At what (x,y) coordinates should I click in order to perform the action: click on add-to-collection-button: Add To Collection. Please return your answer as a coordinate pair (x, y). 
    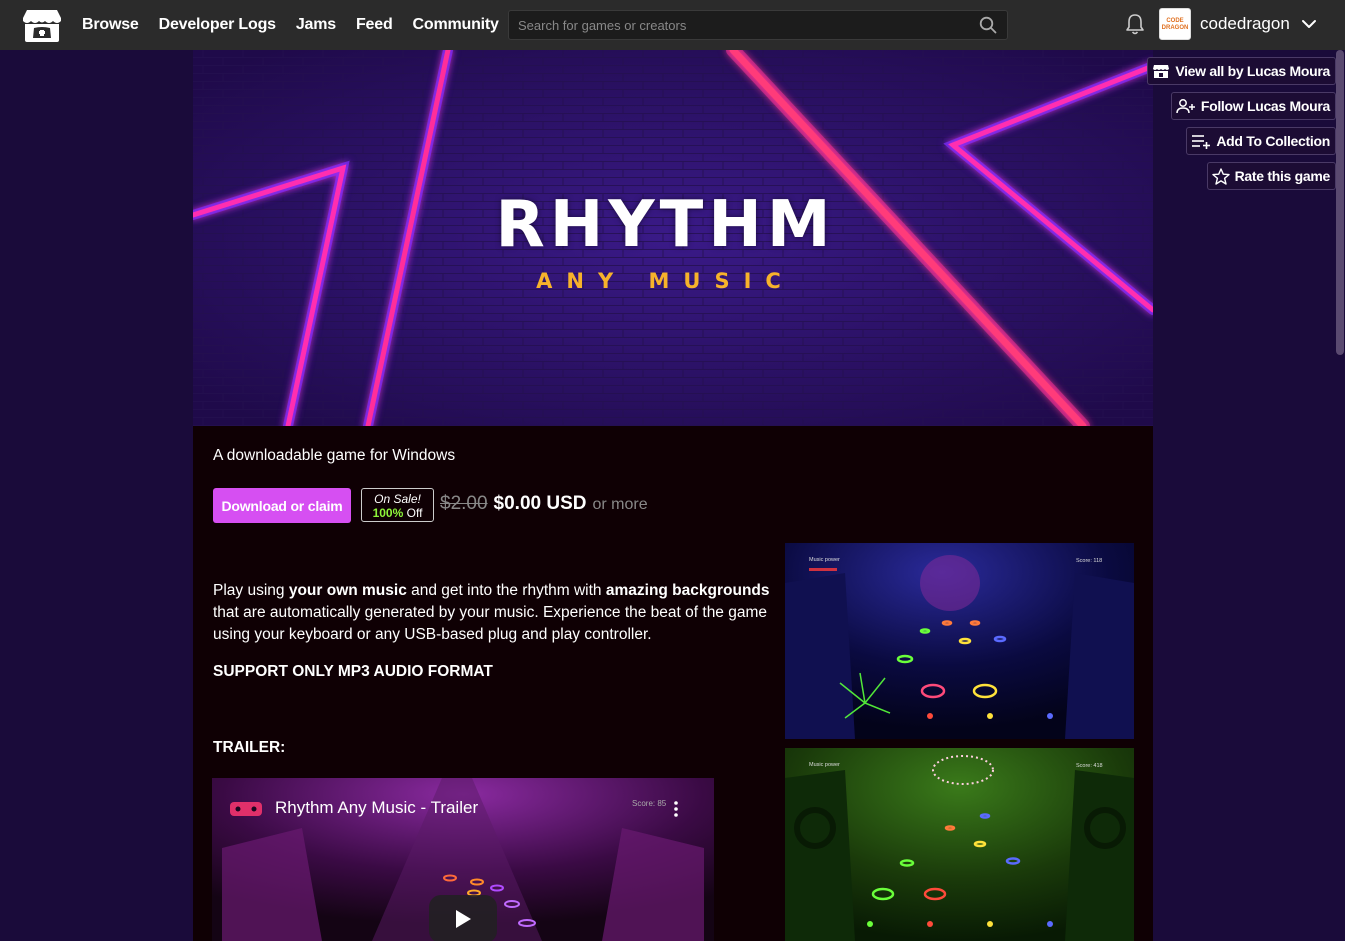
    Looking at the image, I should click on (1261, 141).